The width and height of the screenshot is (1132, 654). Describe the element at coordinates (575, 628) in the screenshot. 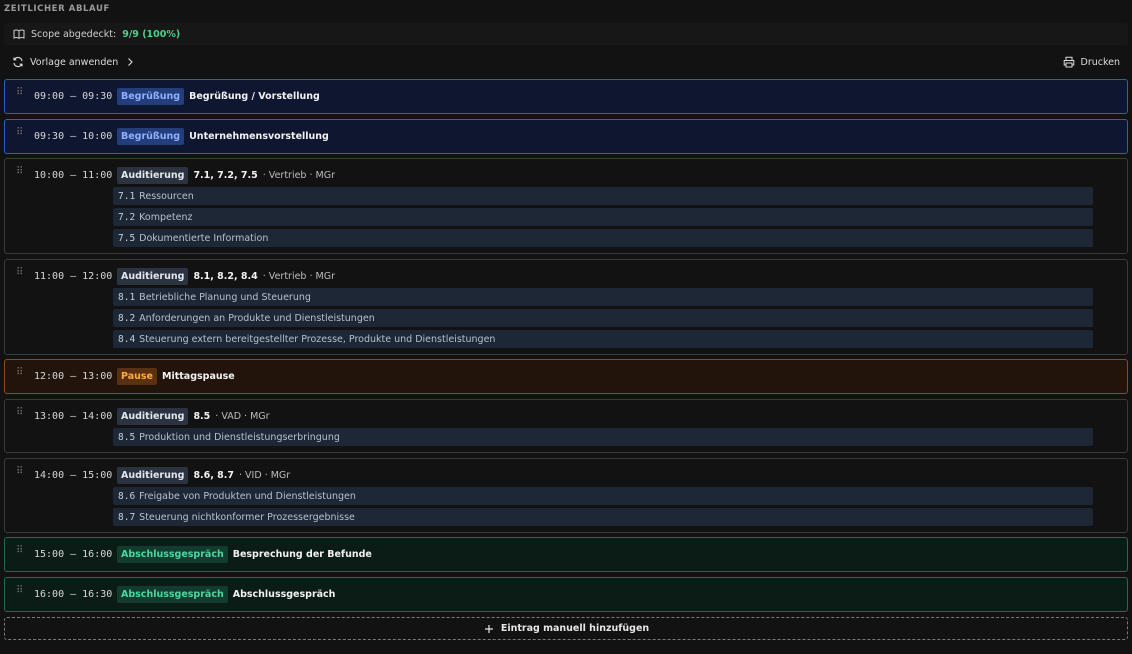

I see `add-entry-label: Eintrag manuell hinzufügen` at that location.